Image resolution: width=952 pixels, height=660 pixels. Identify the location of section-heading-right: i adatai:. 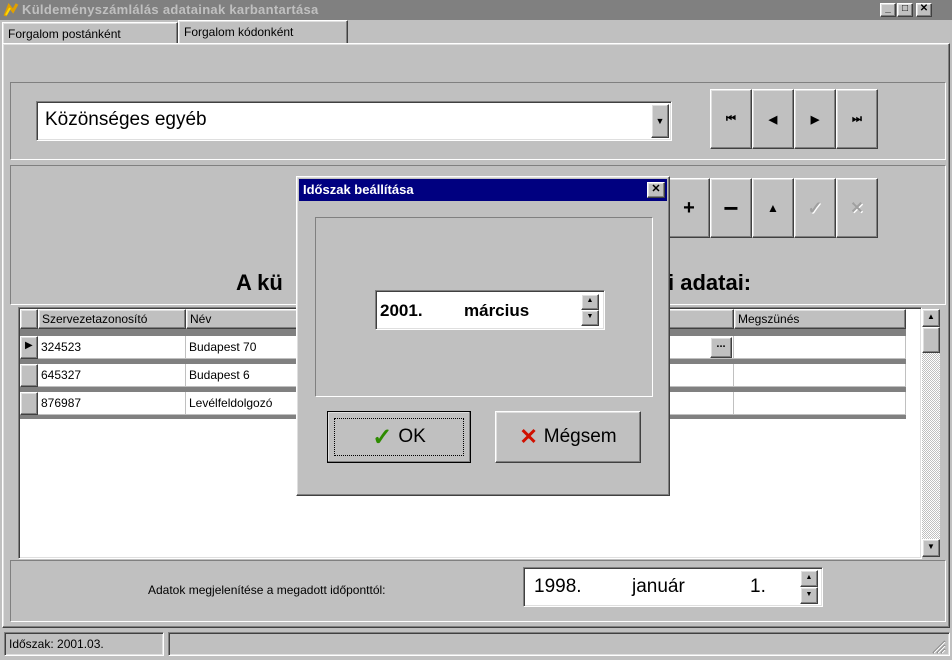
(710, 282).